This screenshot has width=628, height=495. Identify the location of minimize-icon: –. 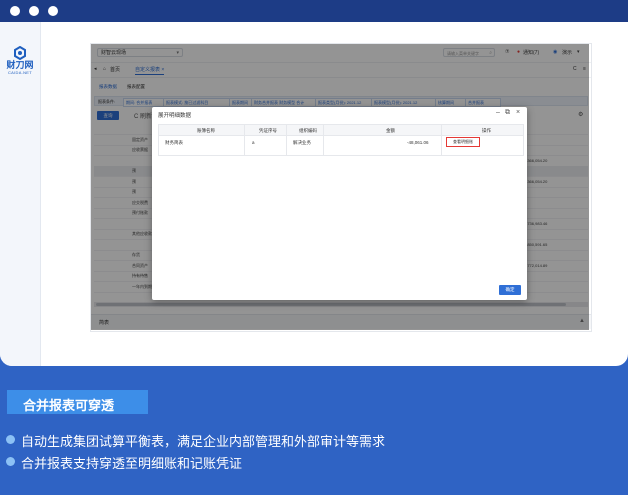
(498, 112).